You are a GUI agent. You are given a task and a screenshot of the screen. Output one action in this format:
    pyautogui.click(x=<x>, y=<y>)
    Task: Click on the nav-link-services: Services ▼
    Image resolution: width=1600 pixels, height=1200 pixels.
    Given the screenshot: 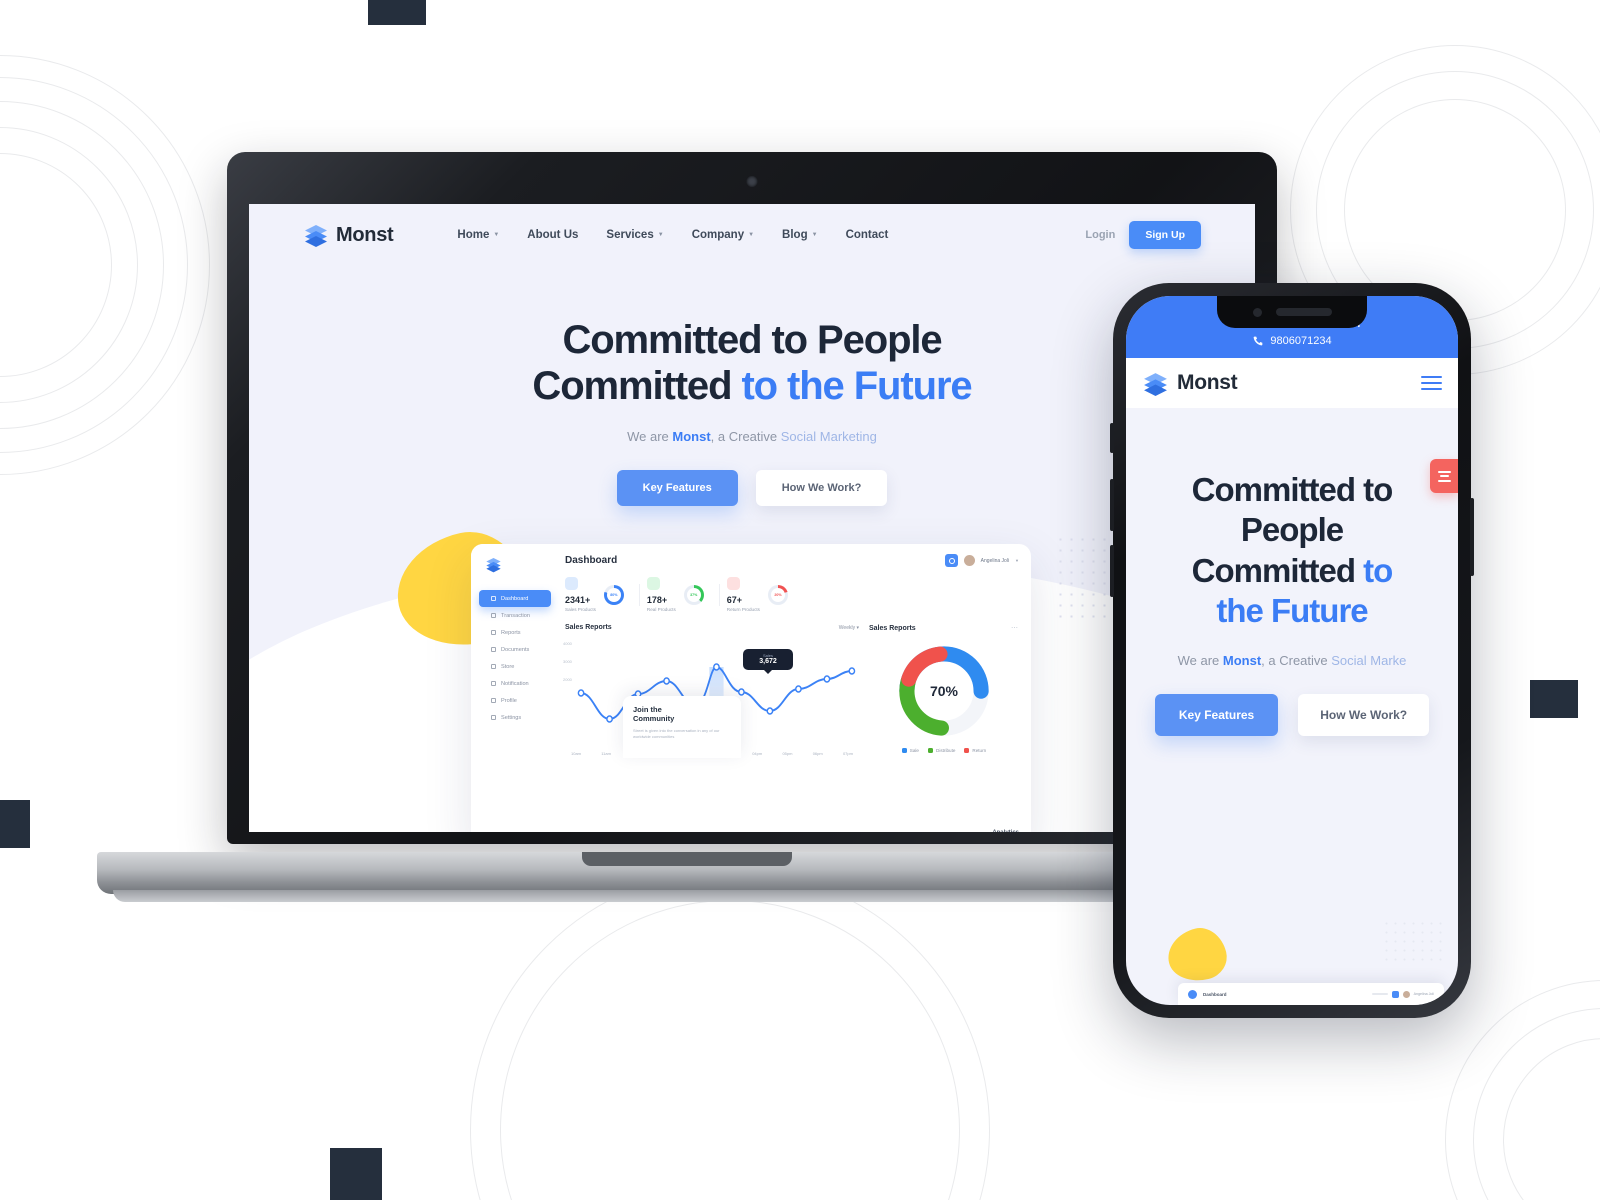 What is the action you would take?
    pyautogui.click(x=634, y=235)
    